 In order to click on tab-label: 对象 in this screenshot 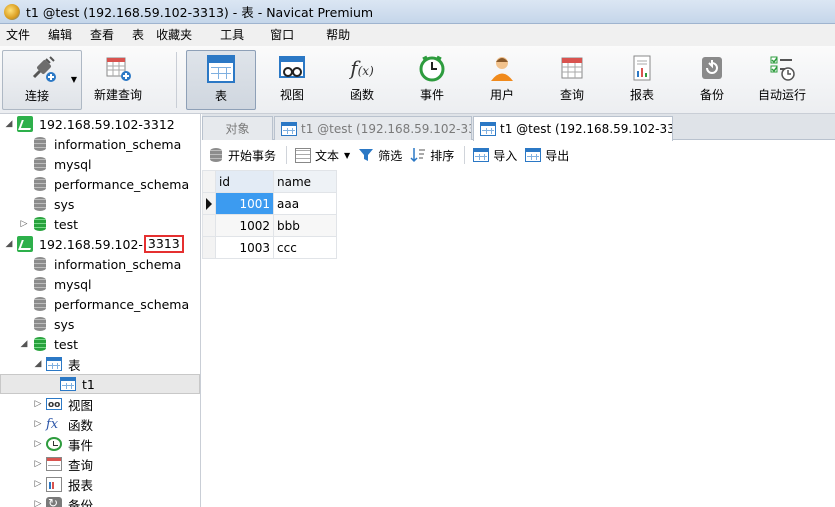, I will do `click(237, 129)`.